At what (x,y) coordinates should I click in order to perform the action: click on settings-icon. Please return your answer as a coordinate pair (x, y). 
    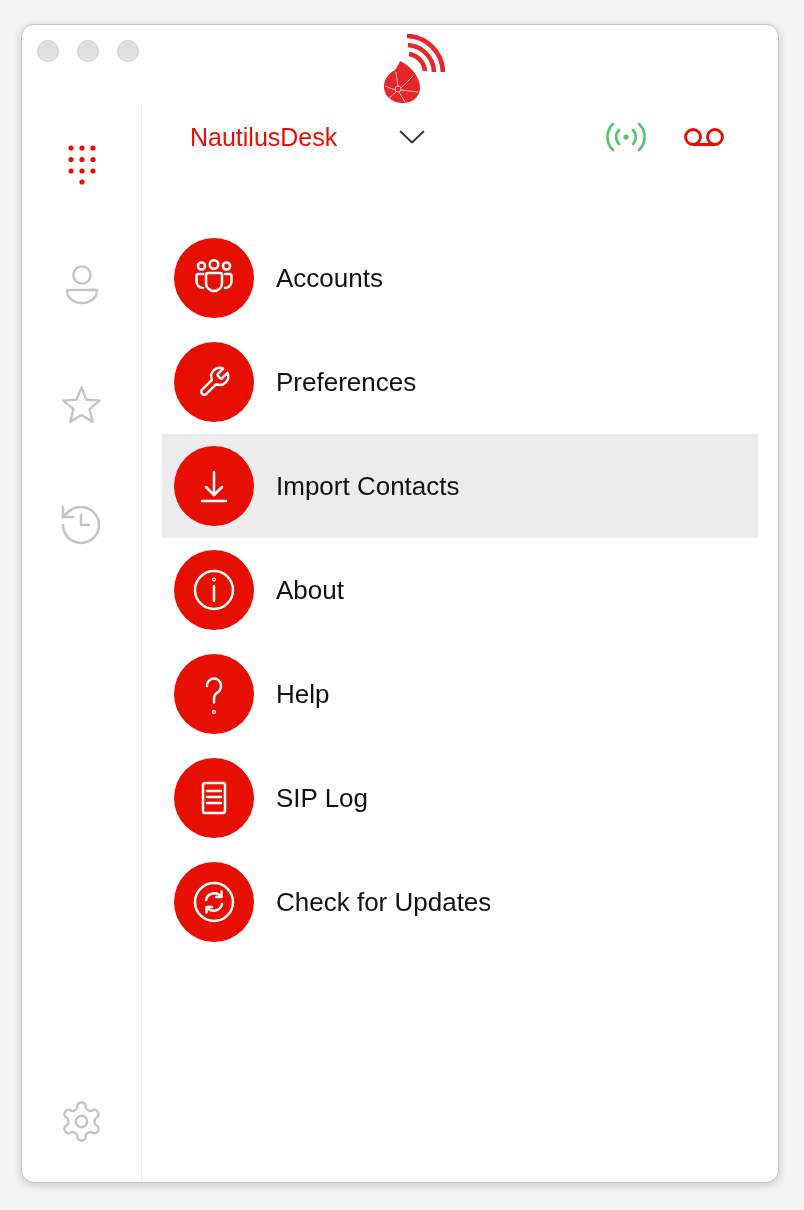
    Looking at the image, I should click on (81, 1121).